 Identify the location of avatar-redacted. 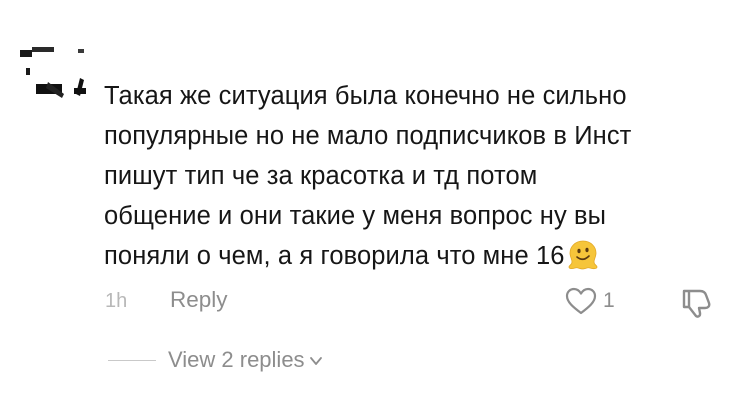
(58, 74).